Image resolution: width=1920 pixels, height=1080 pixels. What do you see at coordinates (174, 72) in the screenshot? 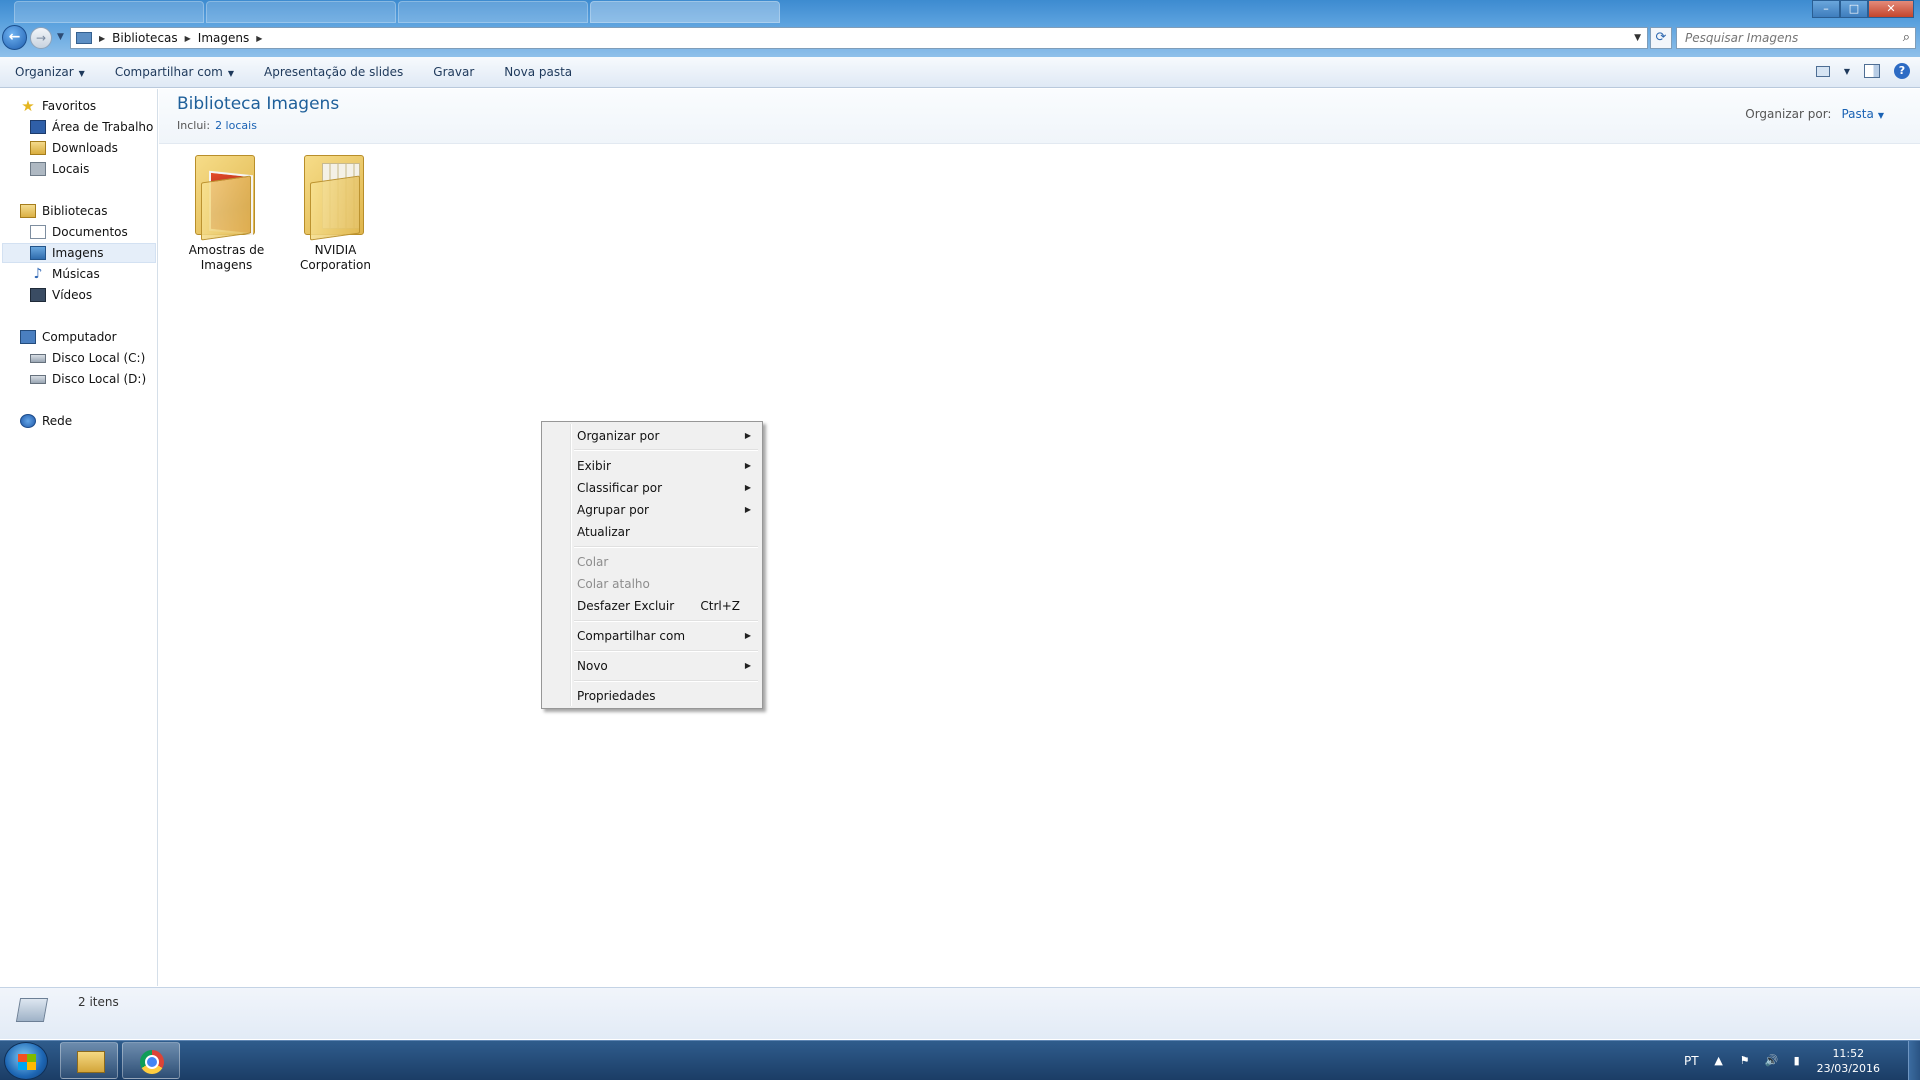
I see `share-menu: Compartilhar com ▼` at bounding box center [174, 72].